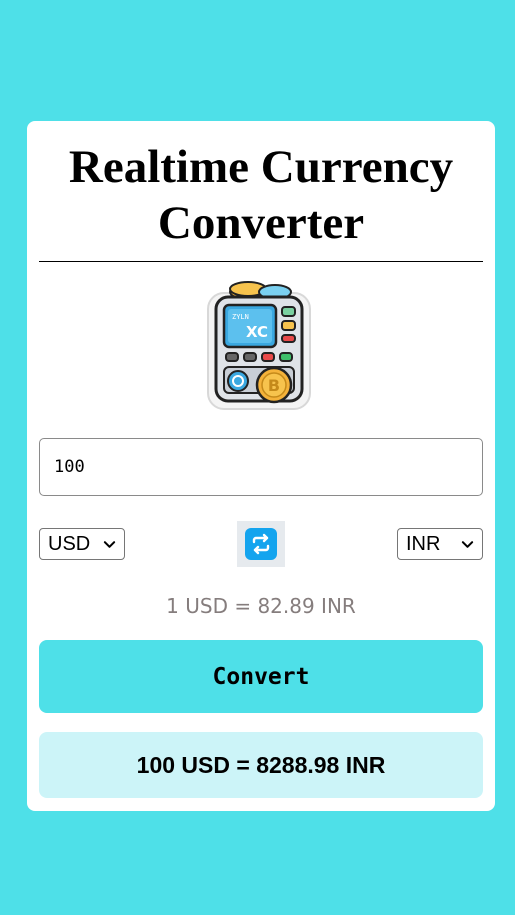 This screenshot has width=515, height=915. Describe the element at coordinates (240, 317) in the screenshot. I see `svg-text: ZYLN` at that location.